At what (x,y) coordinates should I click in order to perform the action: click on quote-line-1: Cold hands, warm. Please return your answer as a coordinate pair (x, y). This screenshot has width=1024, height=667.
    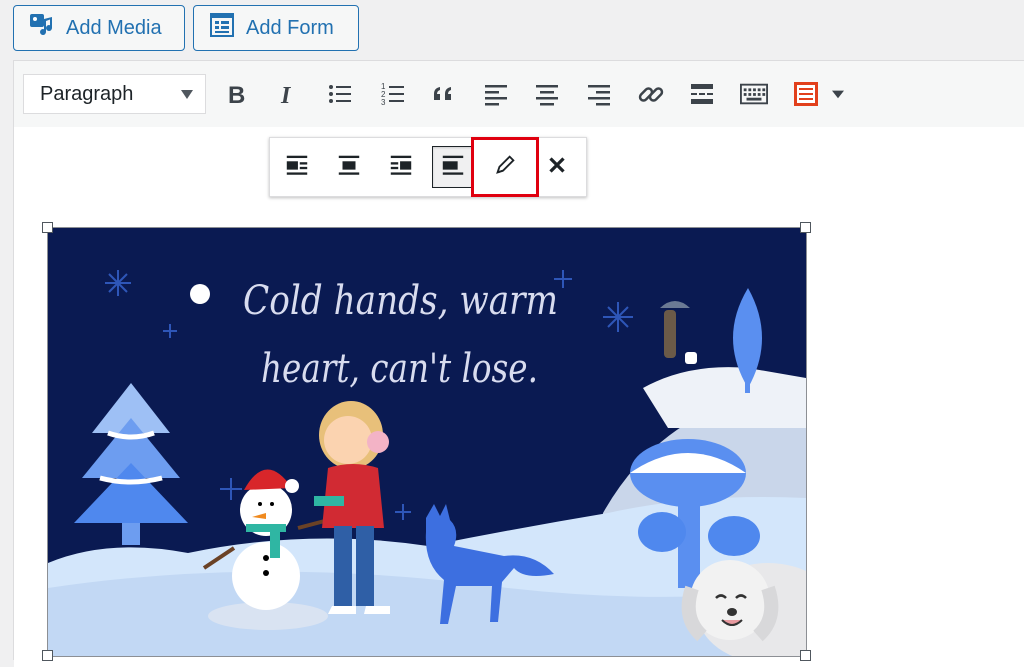
    Looking at the image, I should click on (400, 301).